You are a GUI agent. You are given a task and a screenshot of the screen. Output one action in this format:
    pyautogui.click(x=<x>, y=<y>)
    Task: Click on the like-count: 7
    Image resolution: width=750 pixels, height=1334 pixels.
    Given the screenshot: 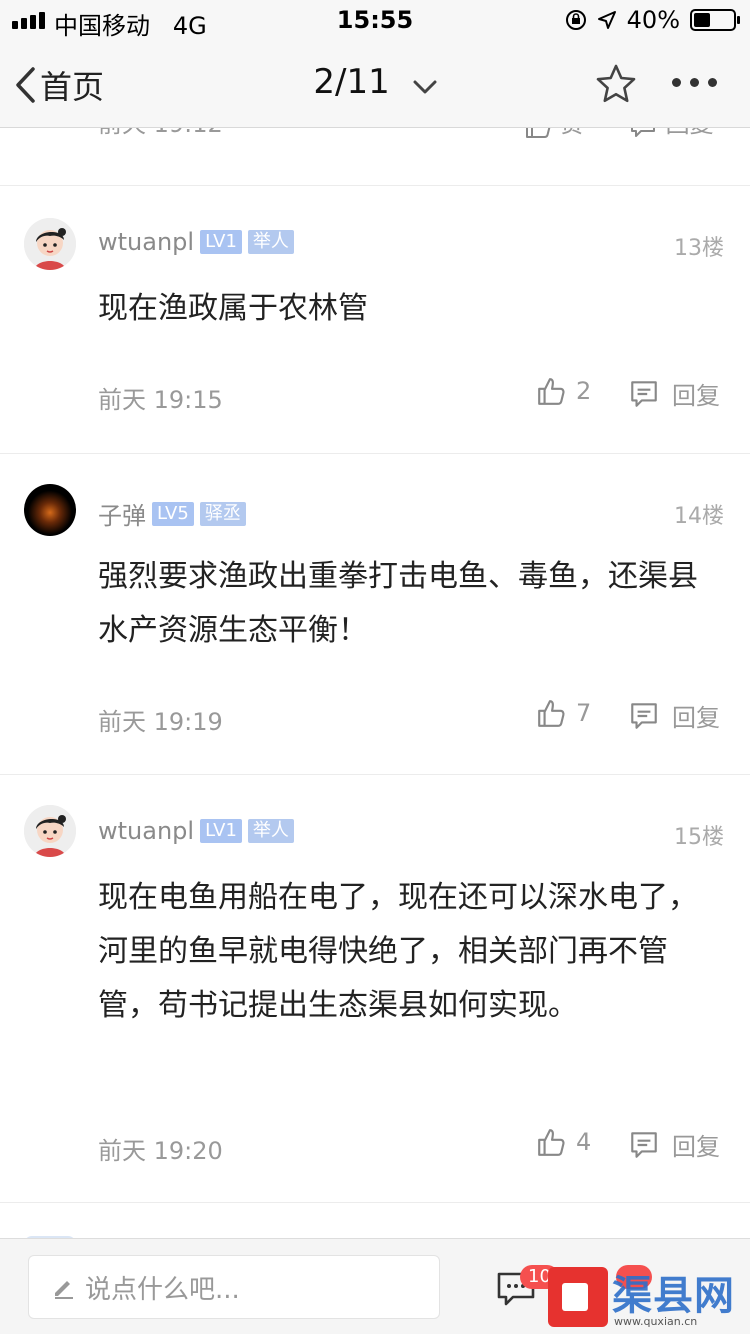 What is the action you would take?
    pyautogui.click(x=584, y=713)
    